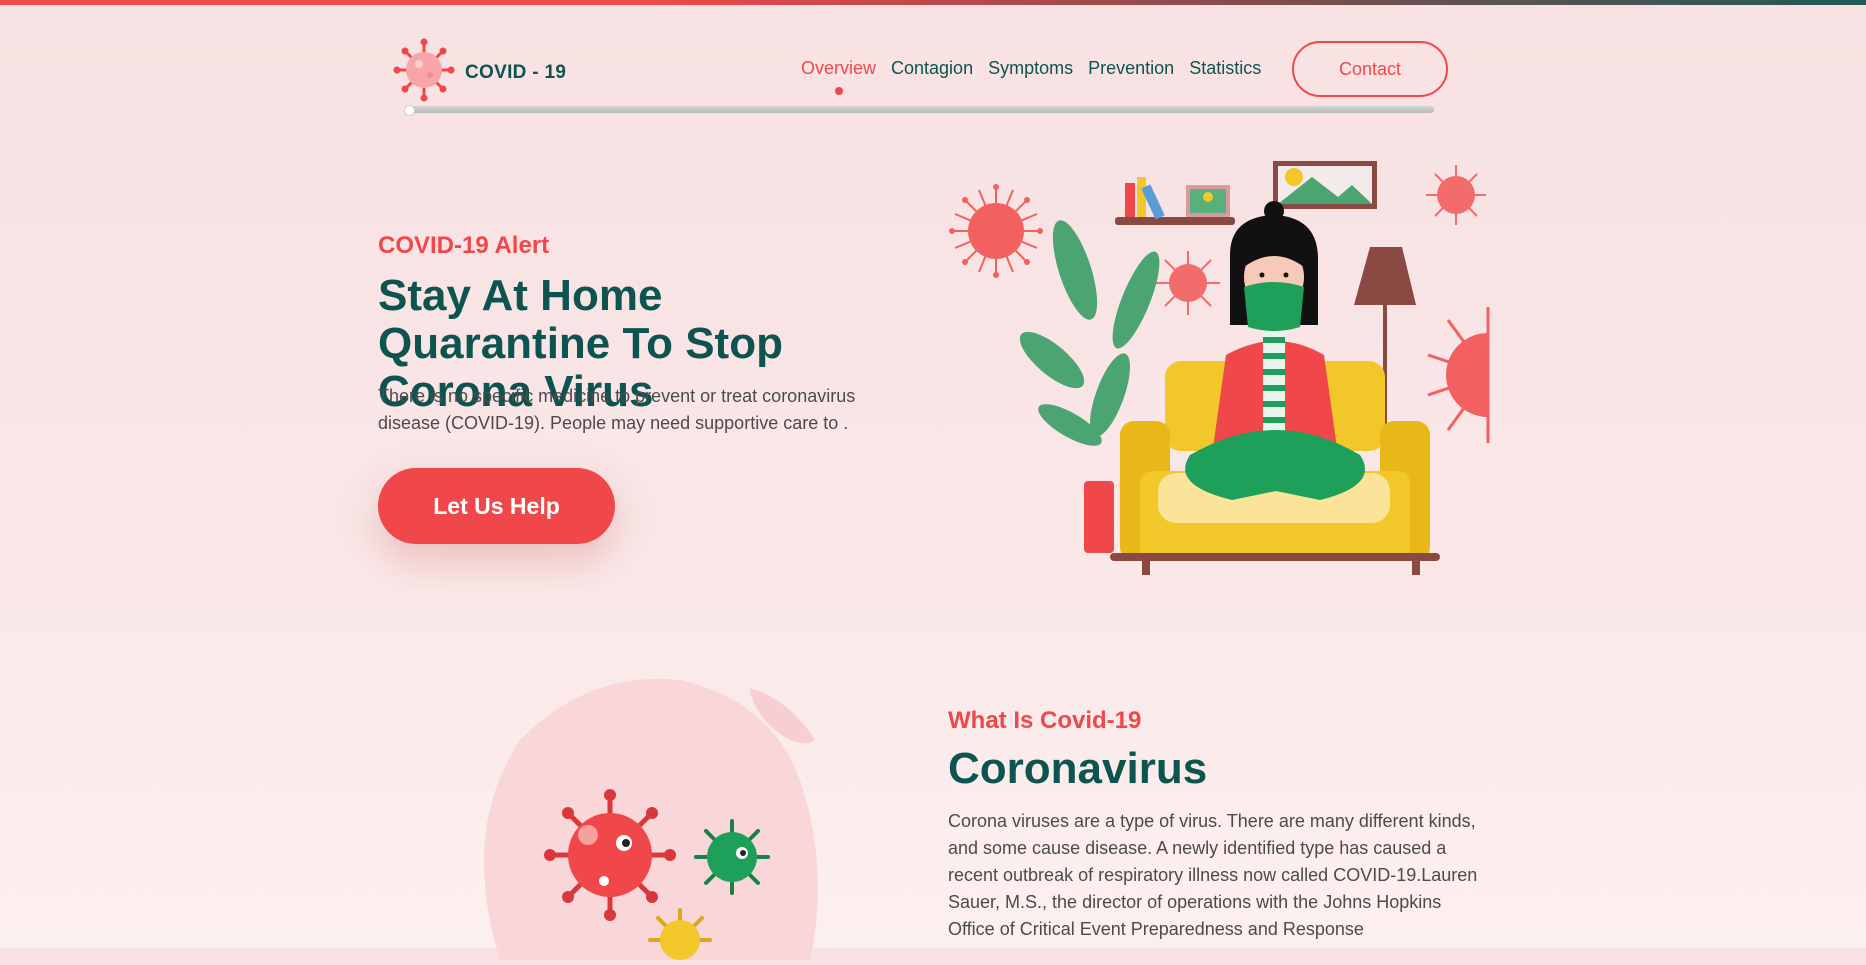 This screenshot has width=1866, height=965. I want to click on contact-button: Contact, so click(1370, 69).